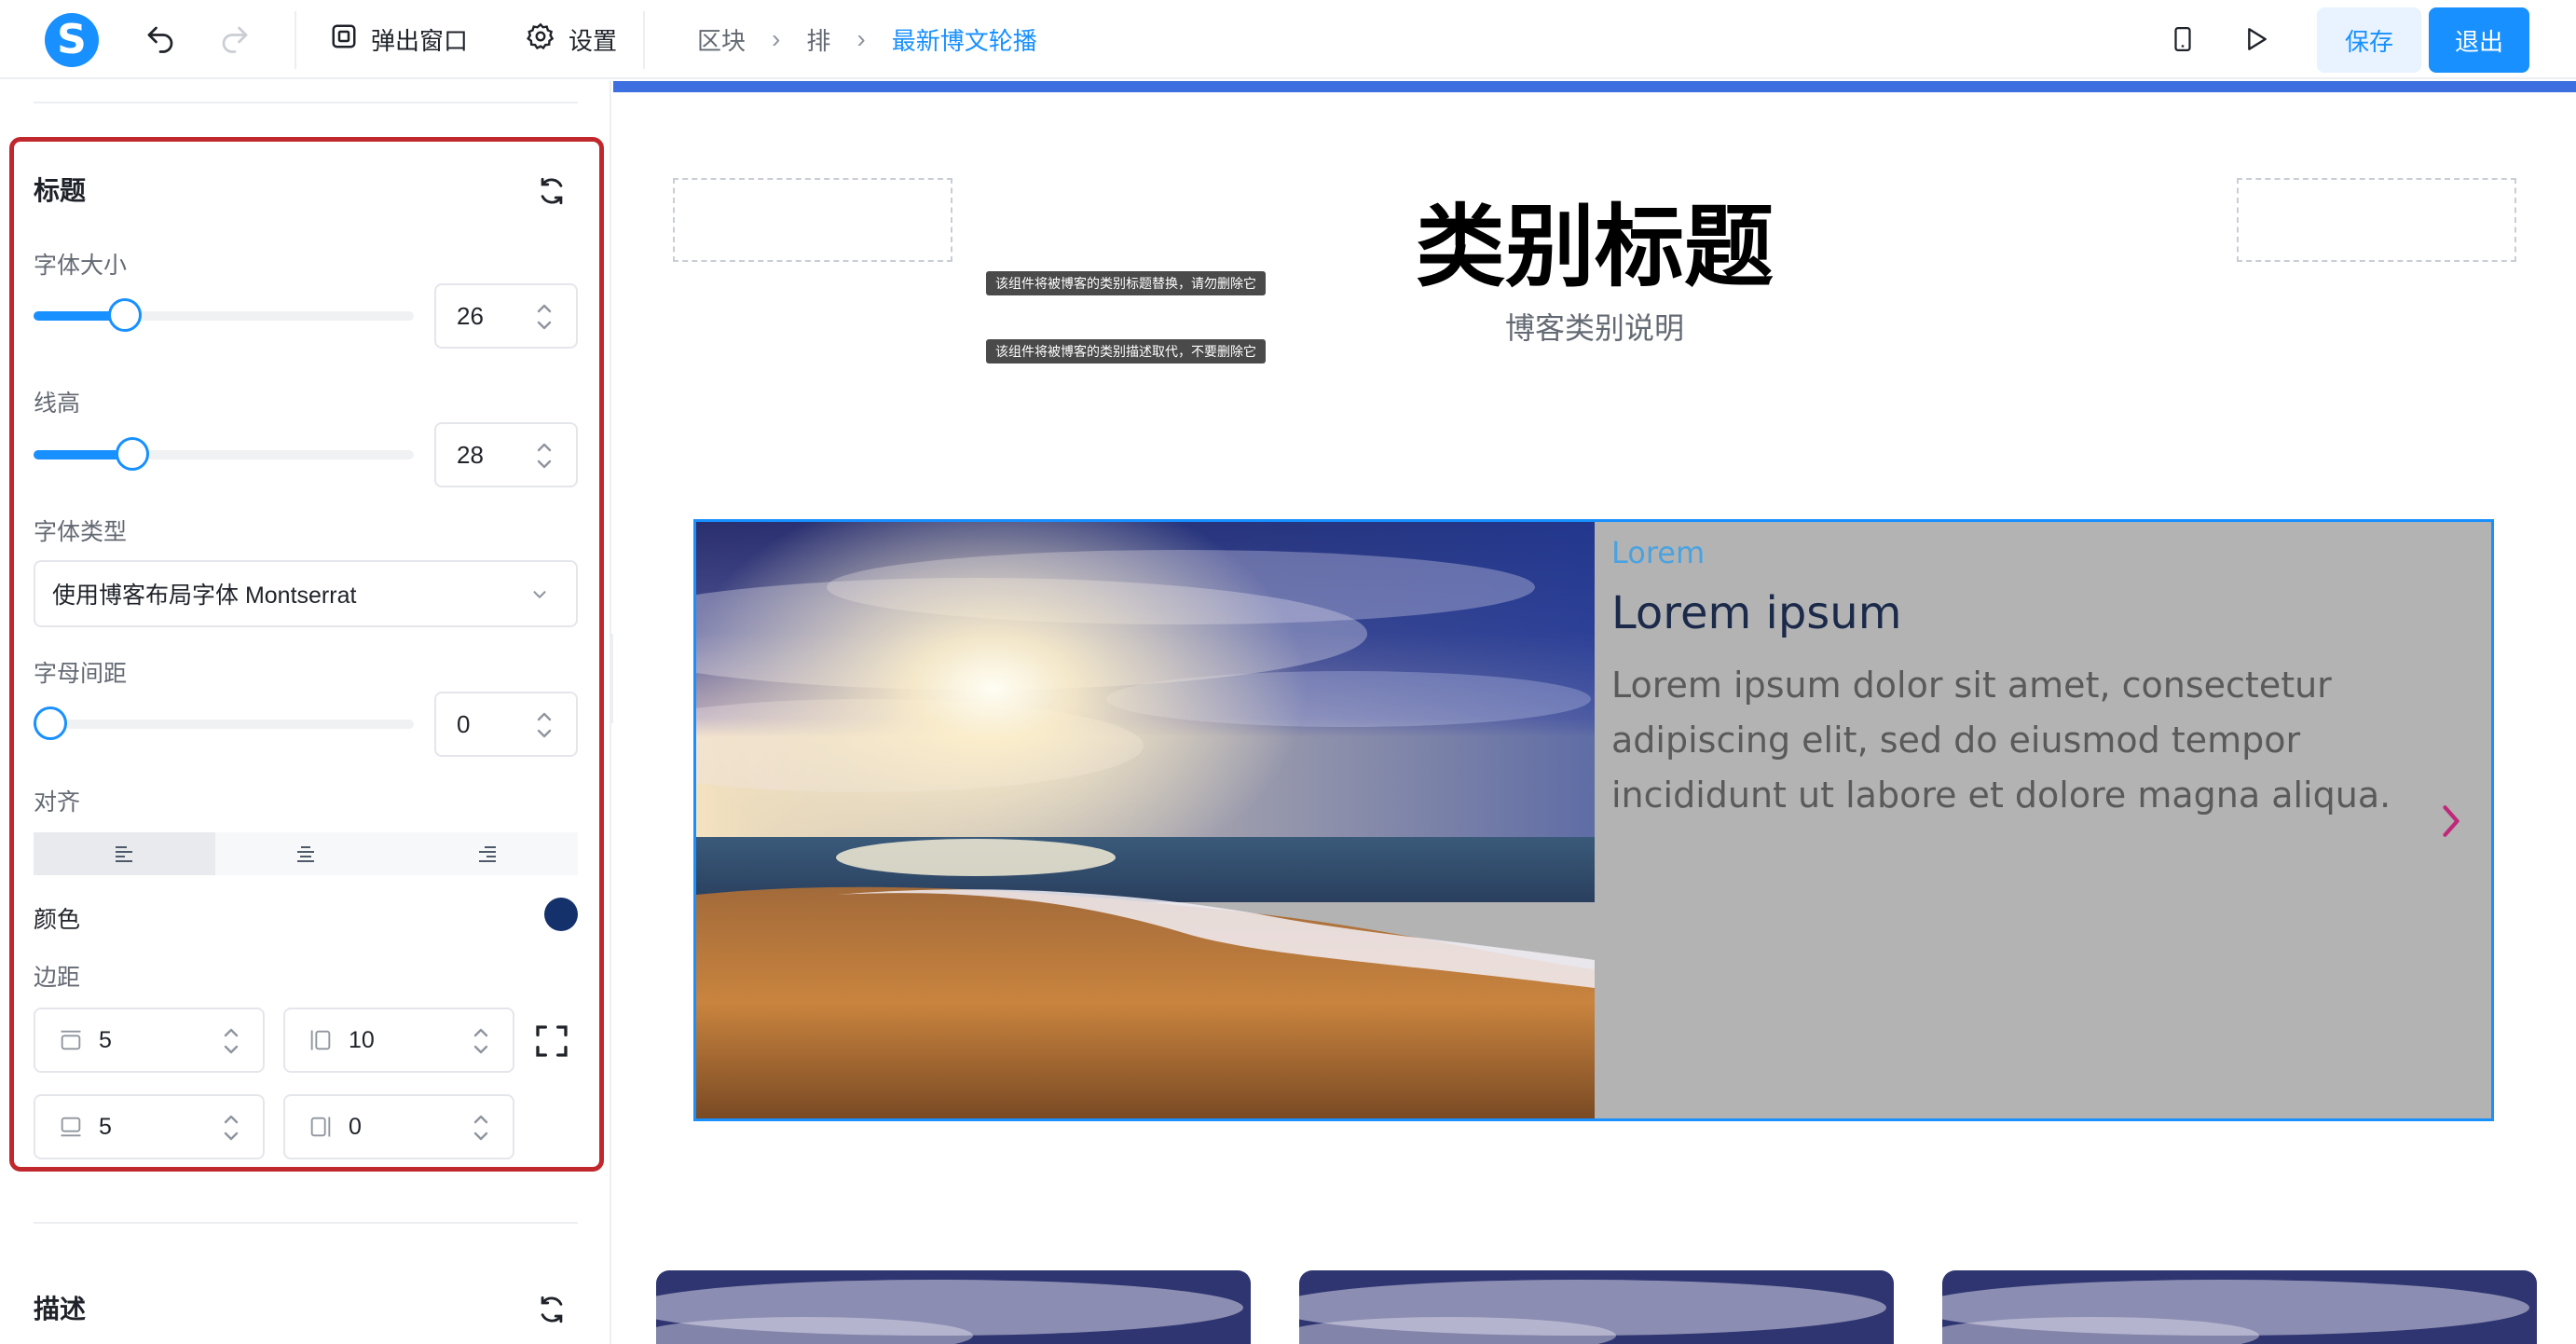 The height and width of the screenshot is (1344, 2576). What do you see at coordinates (2182, 39) in the screenshot?
I see `mobile-preview-icon` at bounding box center [2182, 39].